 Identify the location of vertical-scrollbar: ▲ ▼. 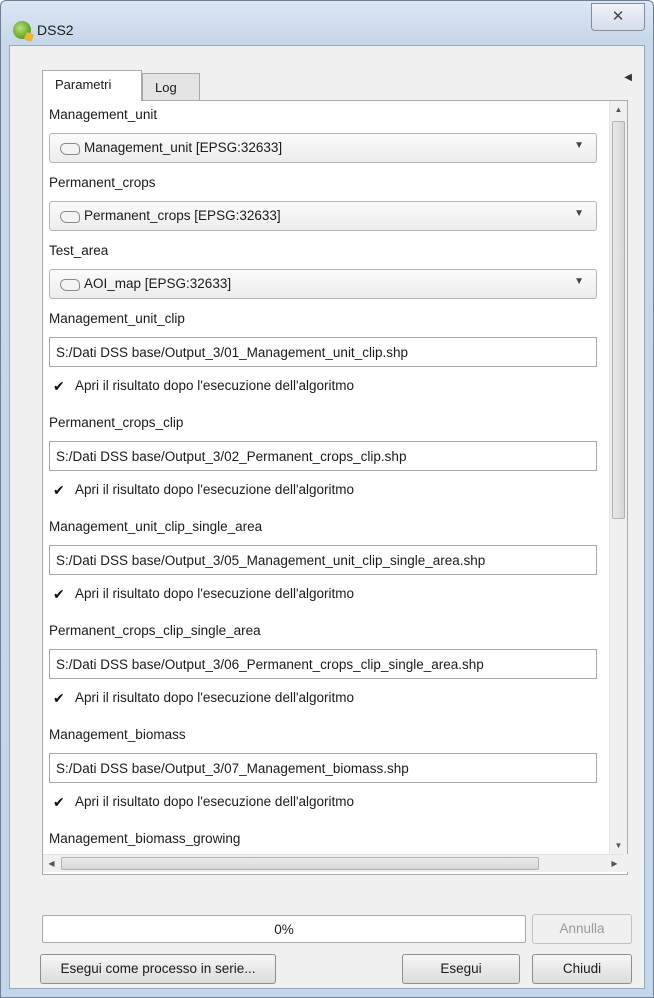
(618, 477).